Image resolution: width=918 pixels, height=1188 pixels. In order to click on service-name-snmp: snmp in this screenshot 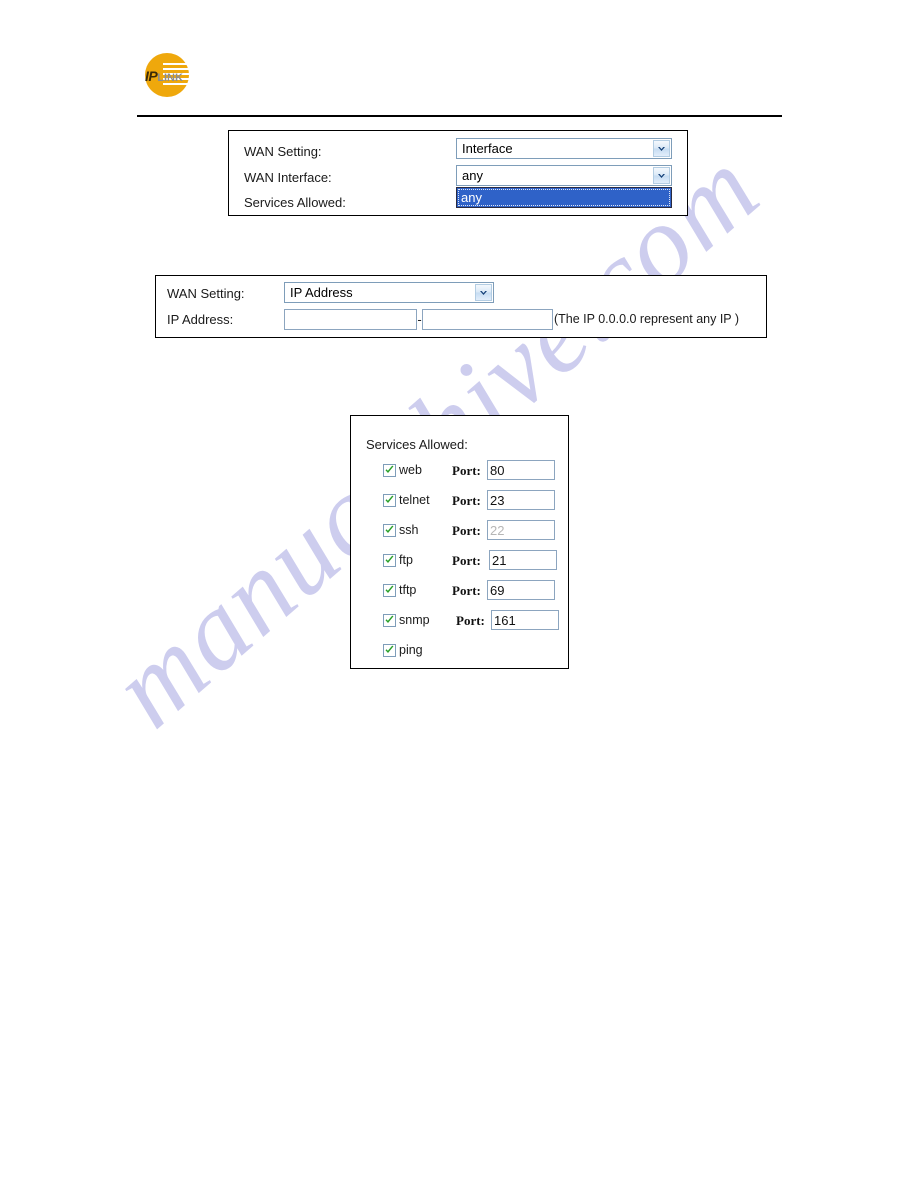, I will do `click(414, 620)`.